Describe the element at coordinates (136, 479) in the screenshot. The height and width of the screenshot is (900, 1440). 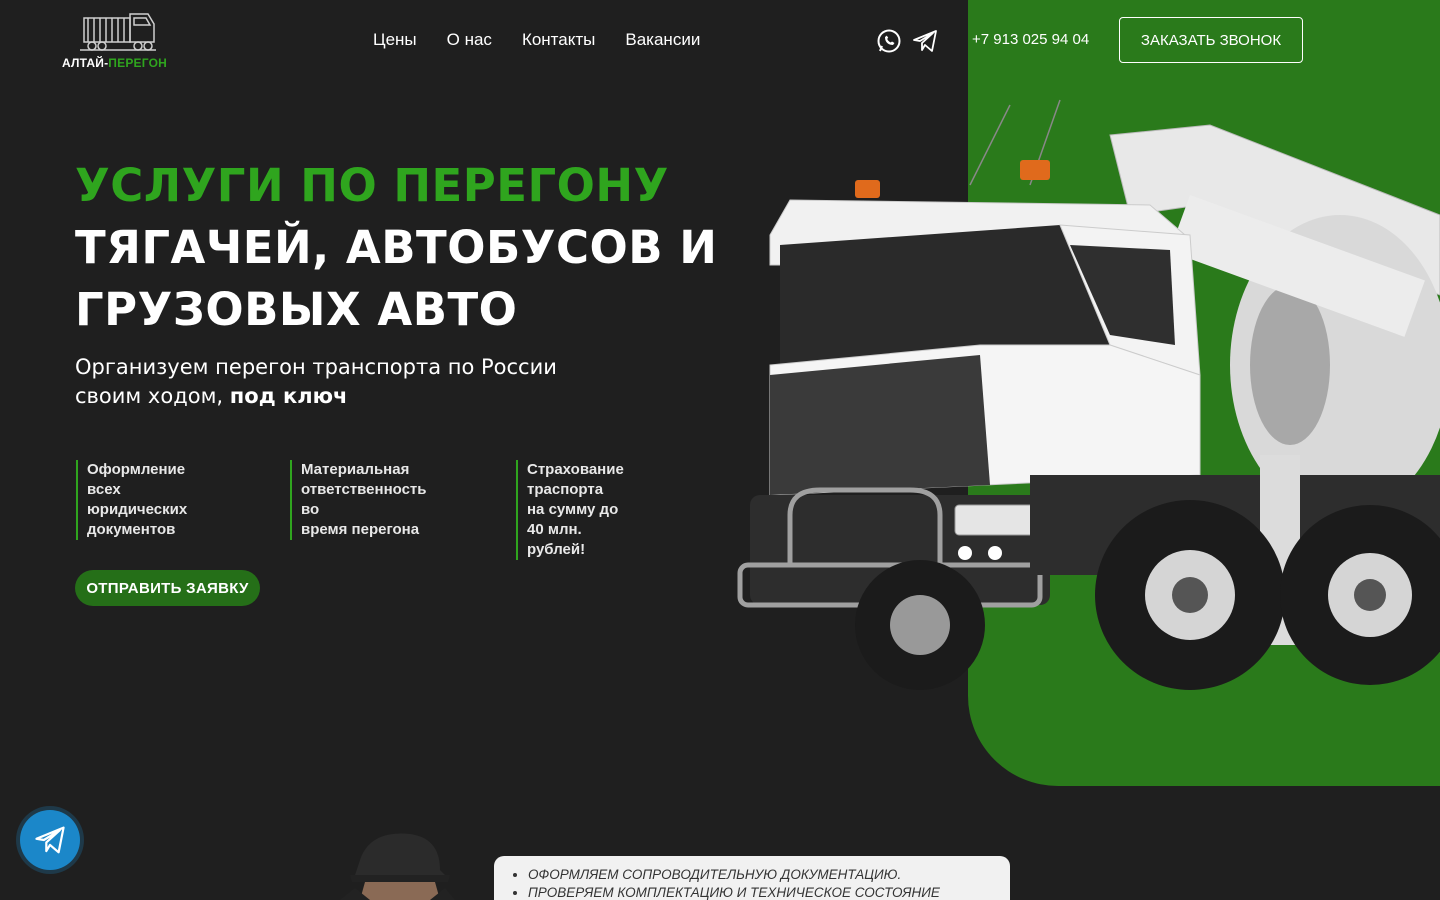
I see `feature-text: Оформление всех` at that location.